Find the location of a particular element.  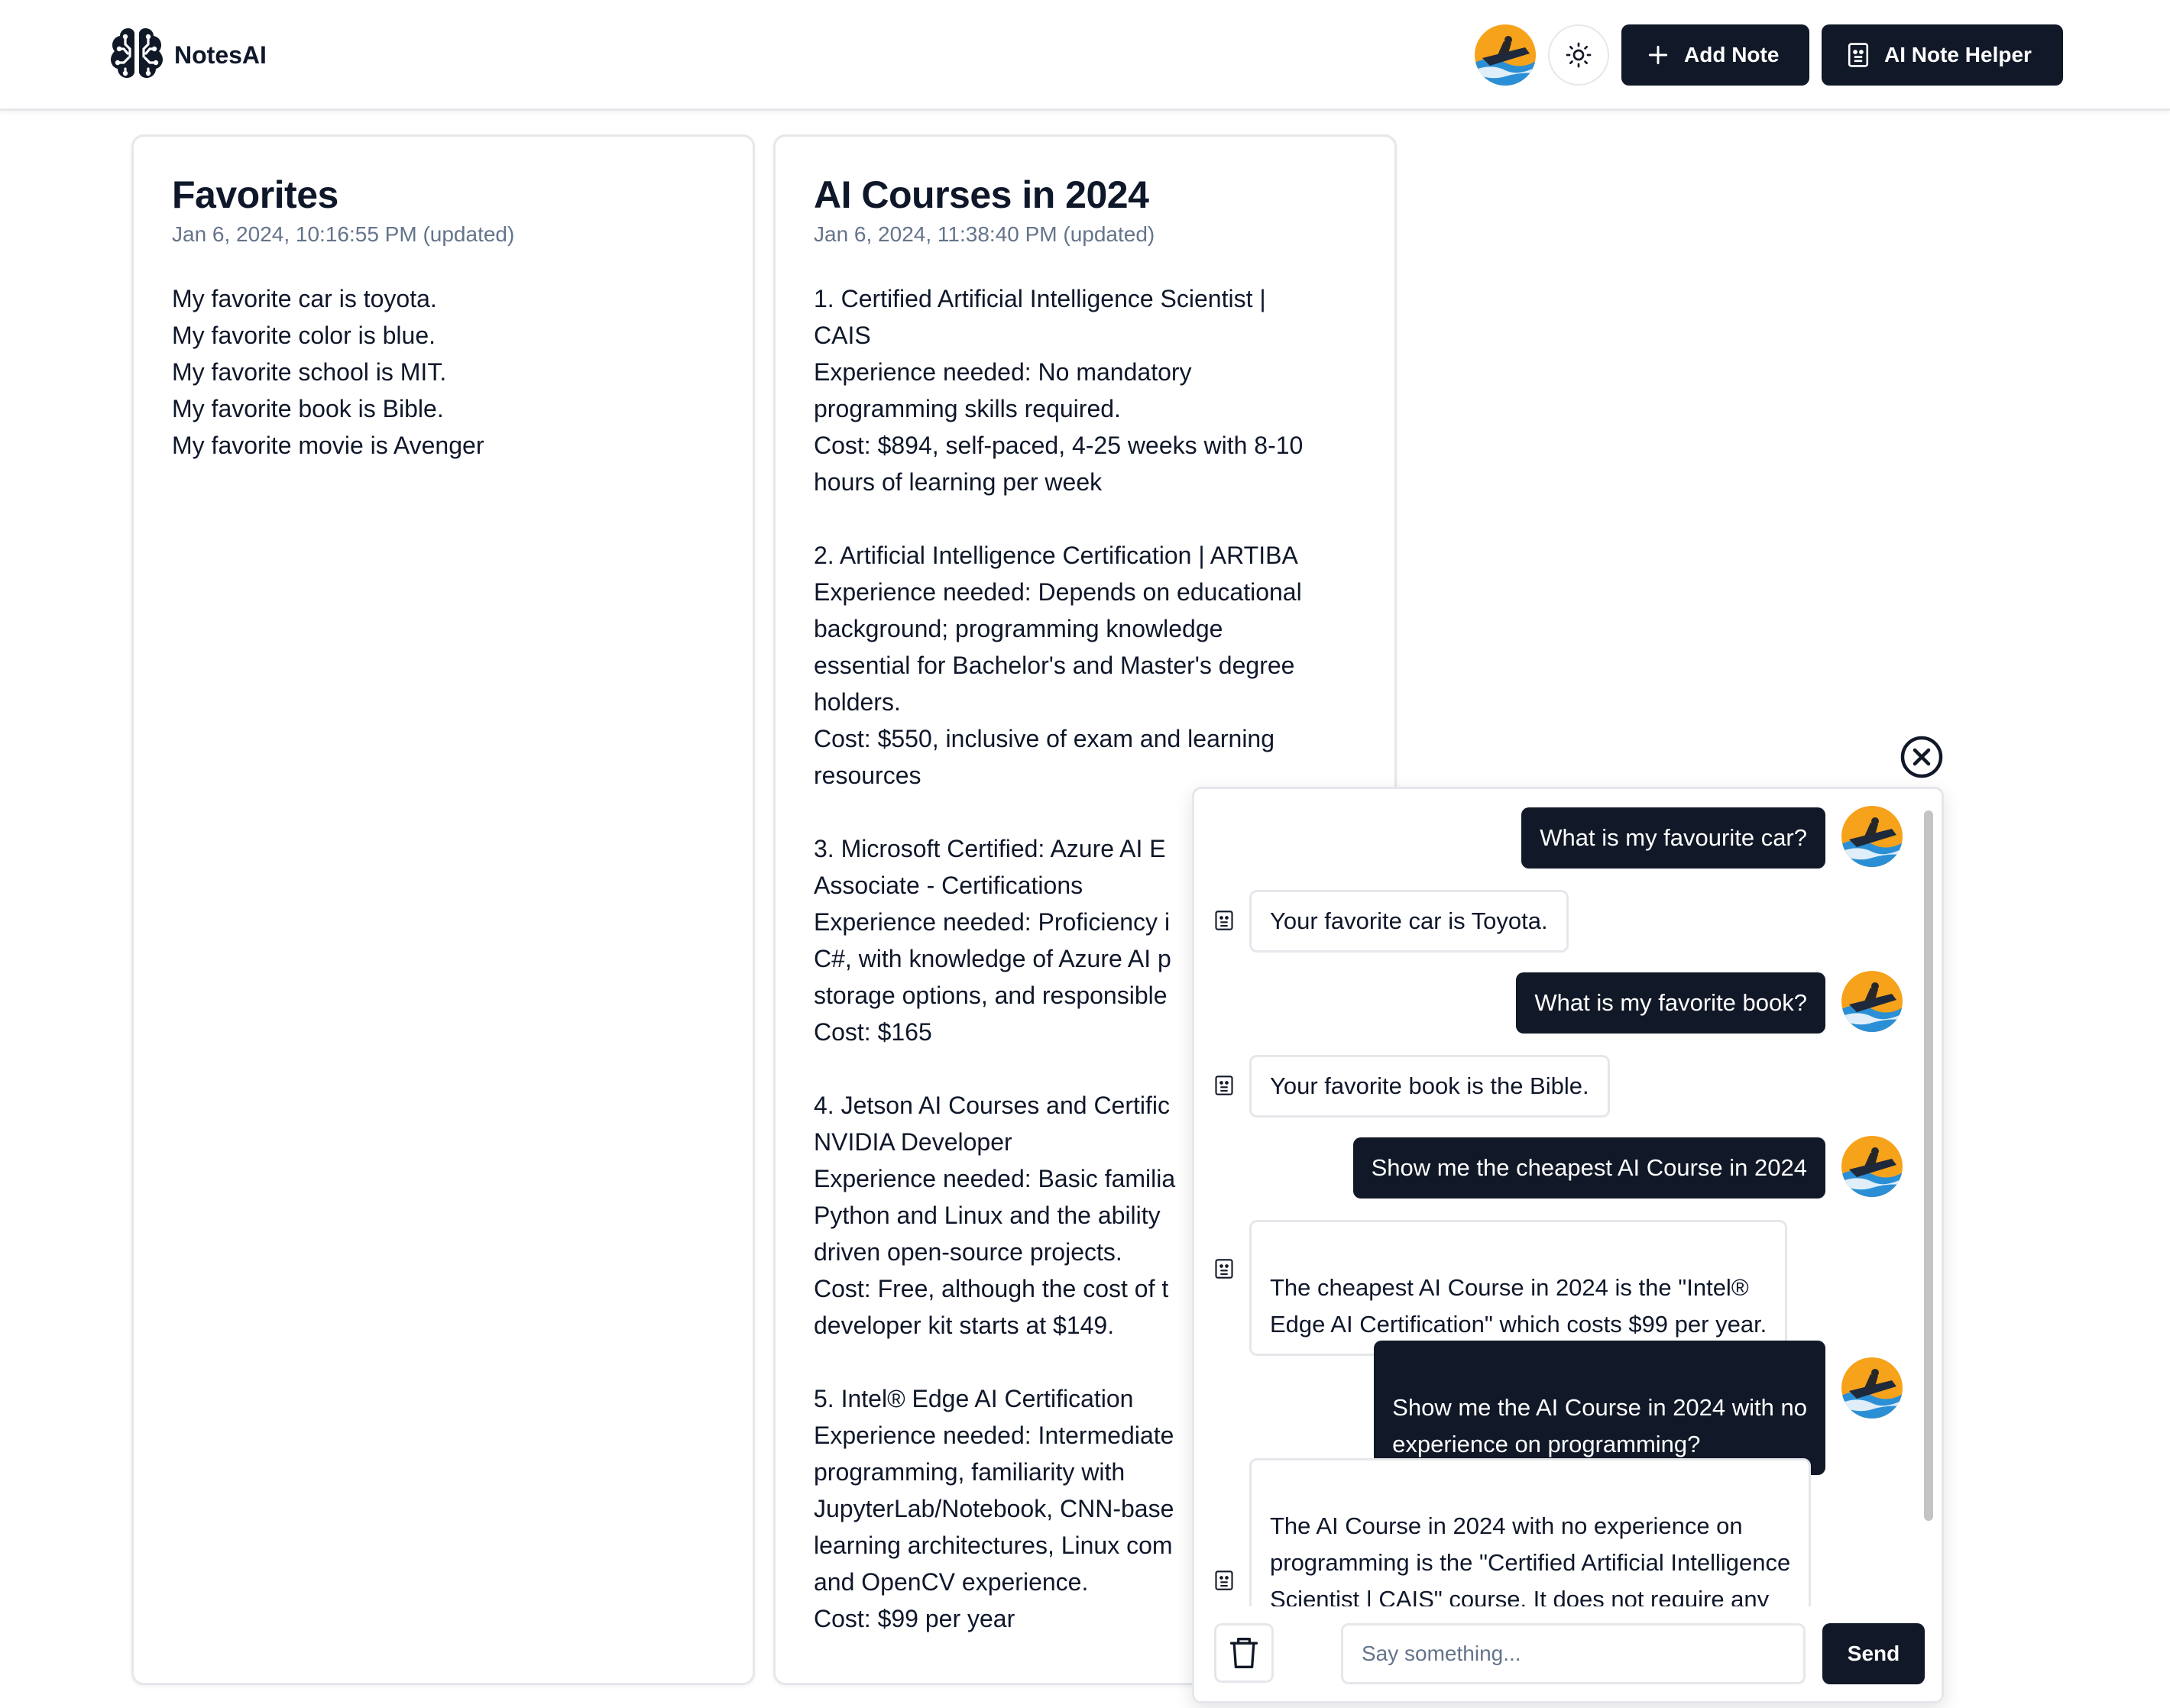

chat-scrollbar is located at coordinates (1928, 1165).